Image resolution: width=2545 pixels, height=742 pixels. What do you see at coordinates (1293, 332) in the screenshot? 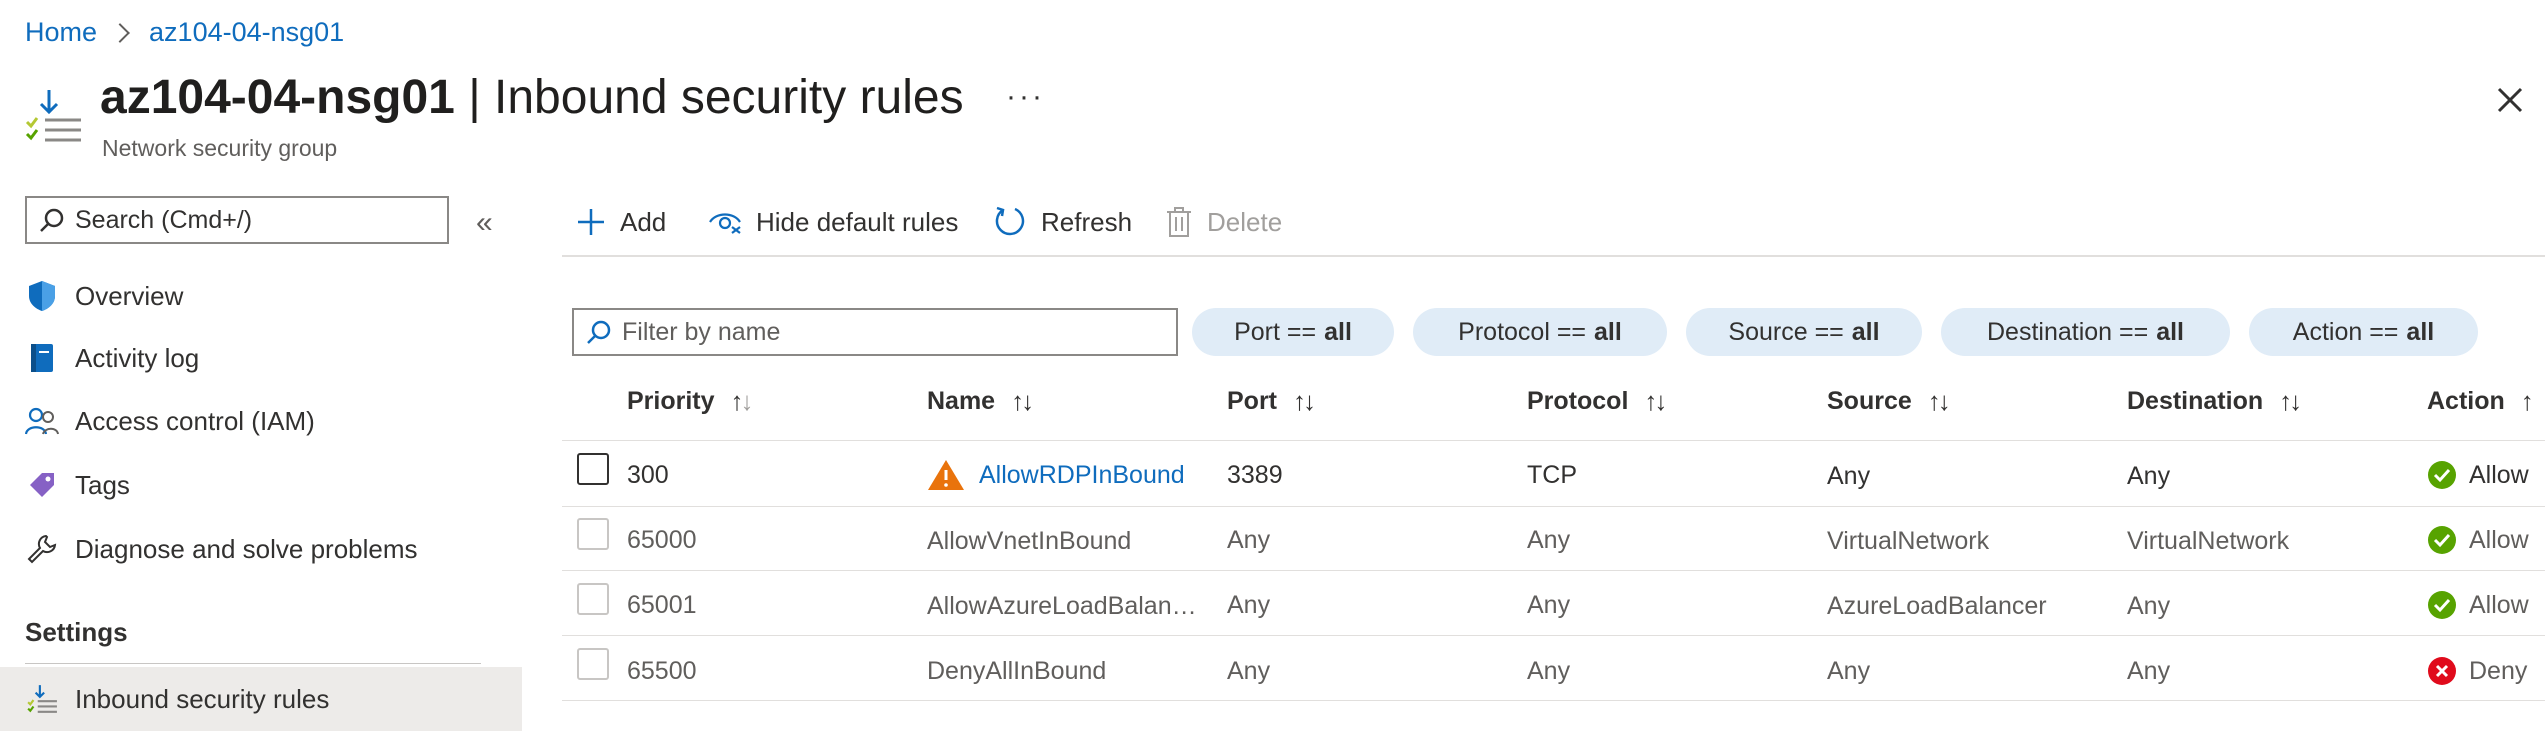
I see `port-filter-pill: Port == all` at bounding box center [1293, 332].